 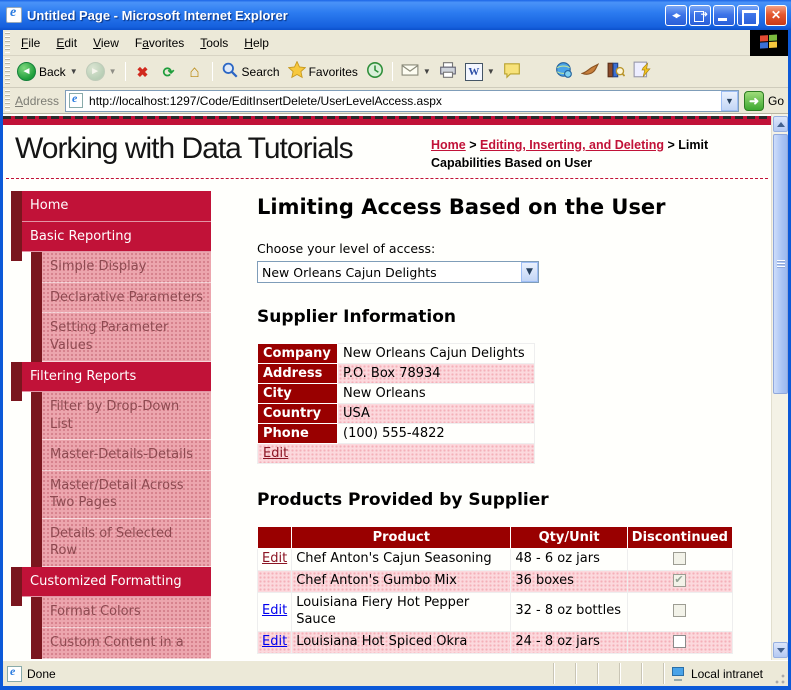 I want to click on breadcrumb-home: Home, so click(x=448, y=145).